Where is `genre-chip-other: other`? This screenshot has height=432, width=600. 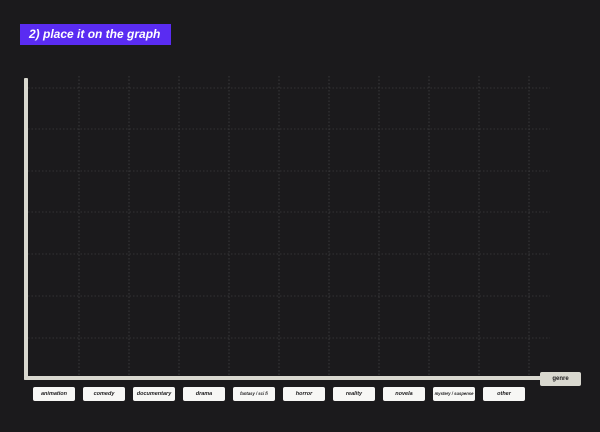
genre-chip-other: other is located at coordinates (504, 394).